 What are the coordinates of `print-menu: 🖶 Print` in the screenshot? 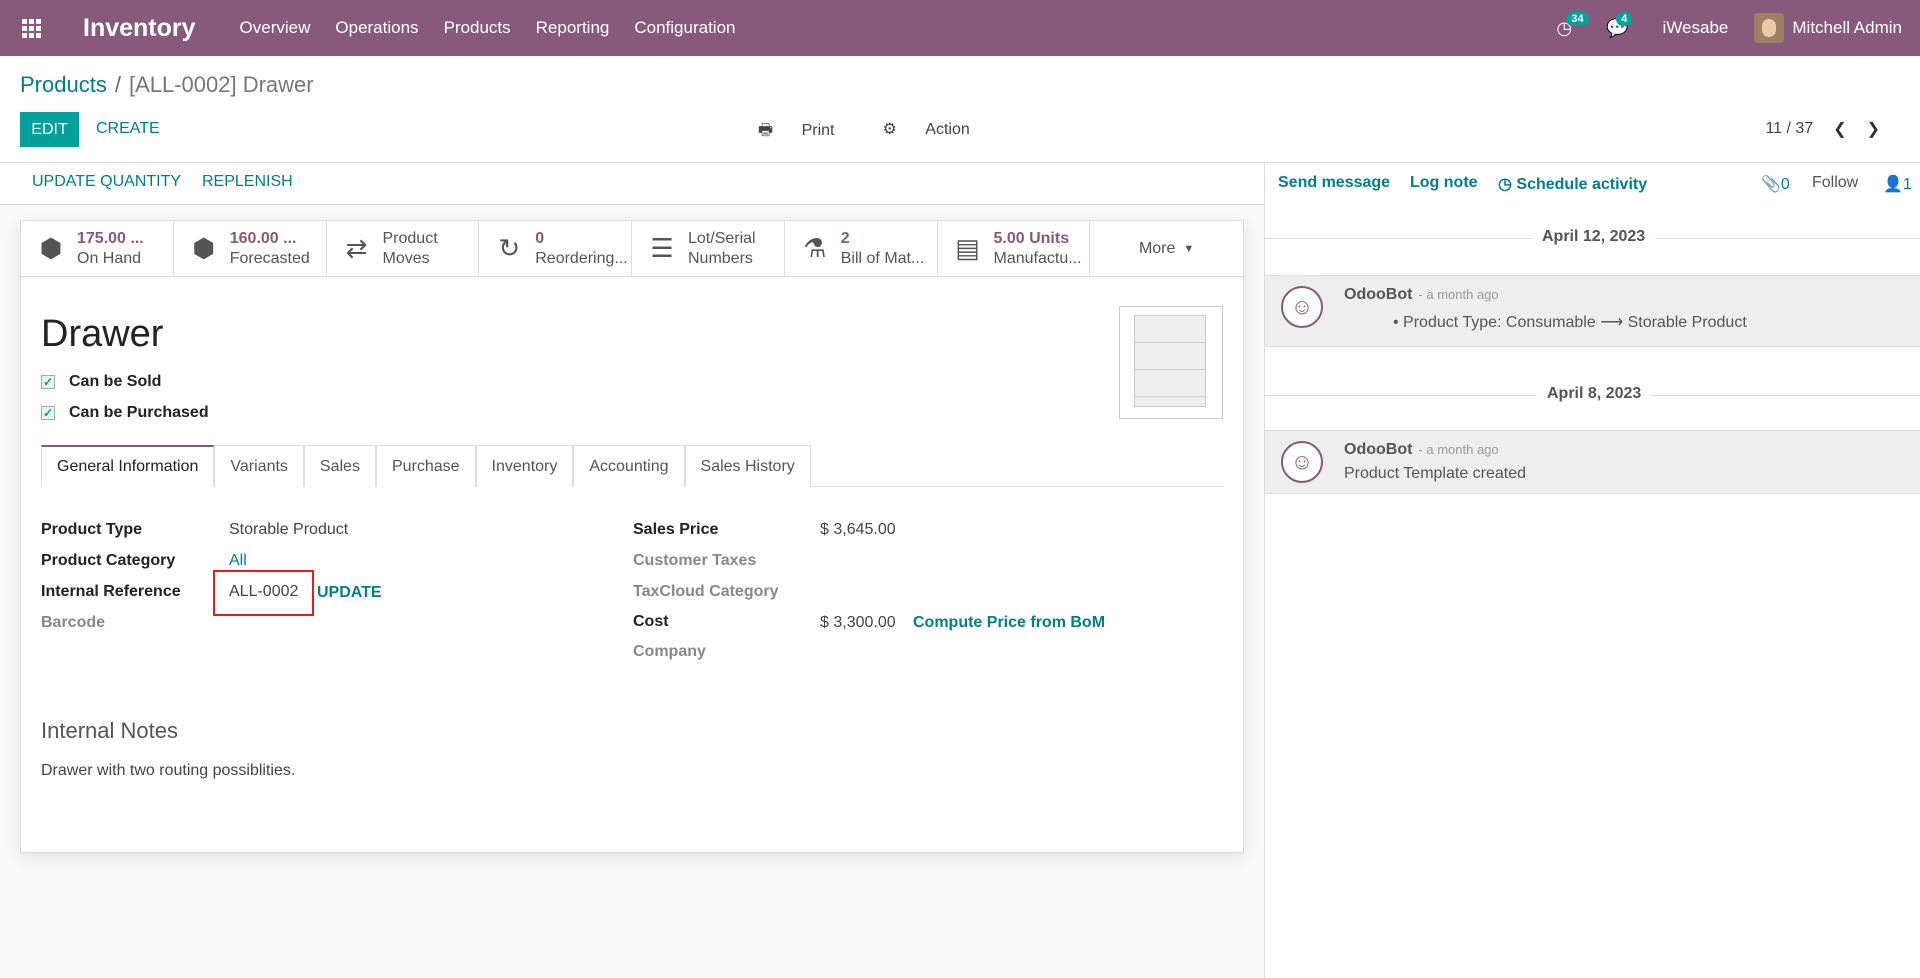 It's located at (808, 132).